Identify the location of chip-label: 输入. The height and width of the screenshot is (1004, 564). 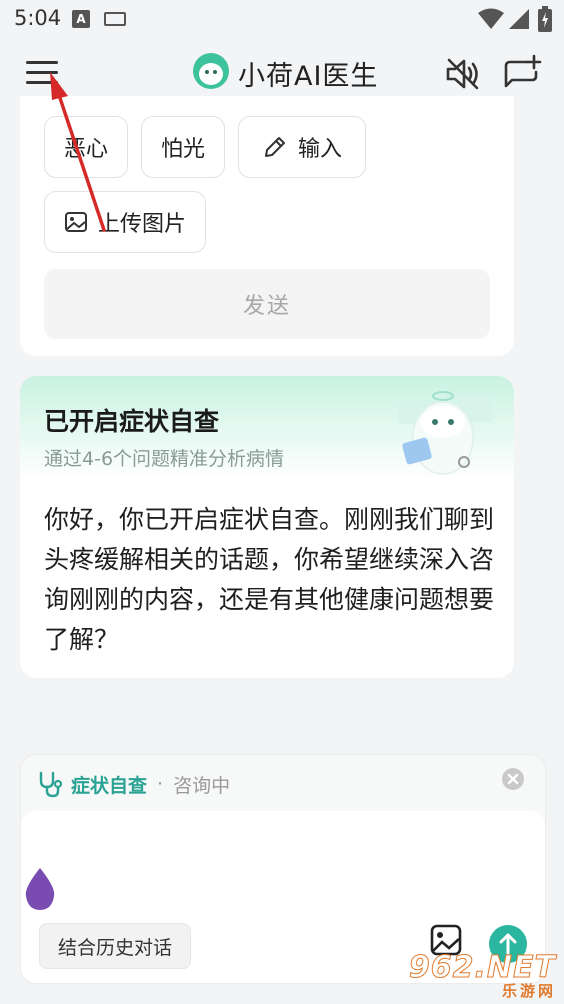
(319, 149).